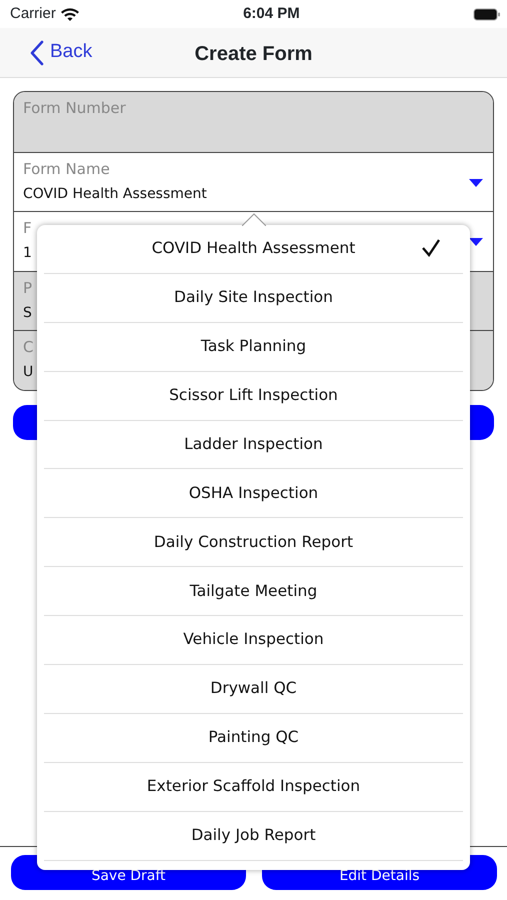 The height and width of the screenshot is (900, 507). Describe the element at coordinates (253, 249) in the screenshot. I see `menu-item: COVID Health Assessment` at that location.